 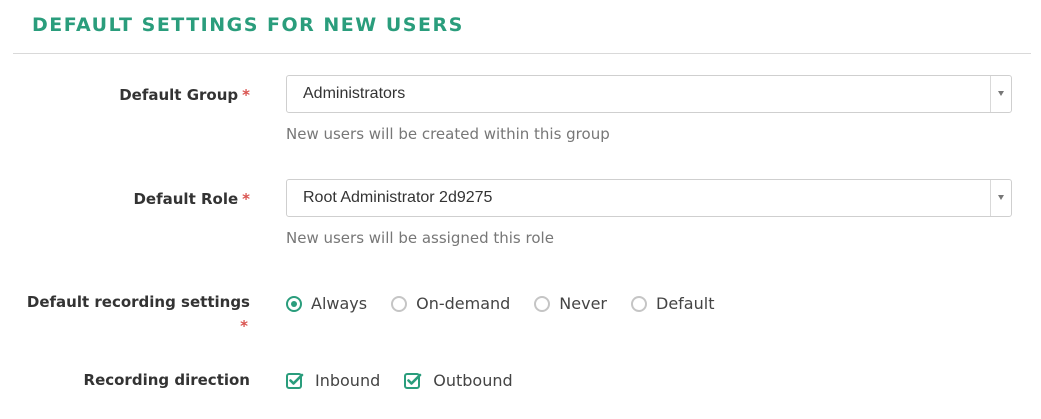 I want to click on recording-settings-radio-group: Always On-demand Never Default, so click(x=512, y=303).